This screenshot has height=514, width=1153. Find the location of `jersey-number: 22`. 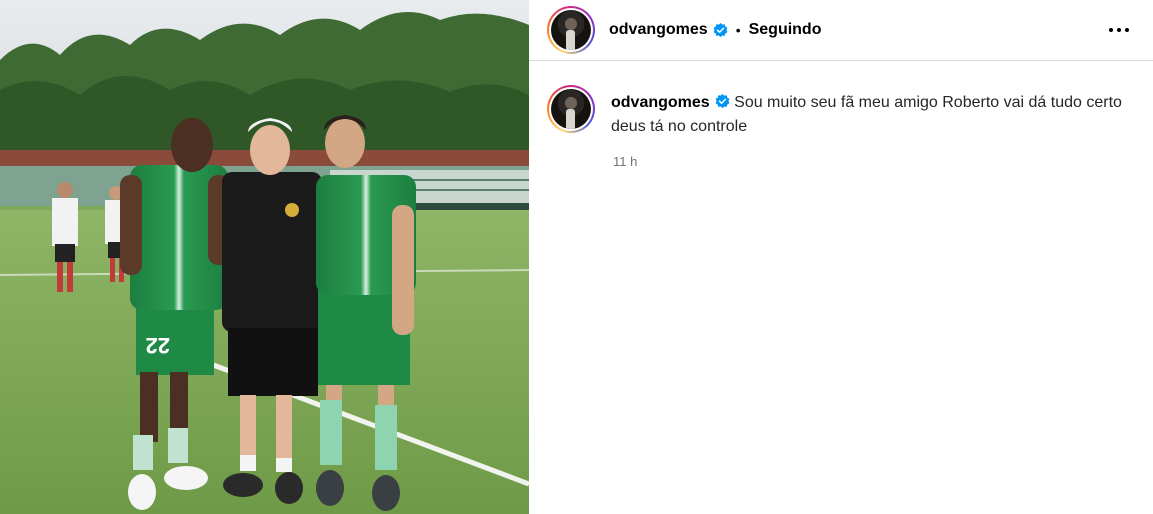

jersey-number: 22 is located at coordinates (158, 345).